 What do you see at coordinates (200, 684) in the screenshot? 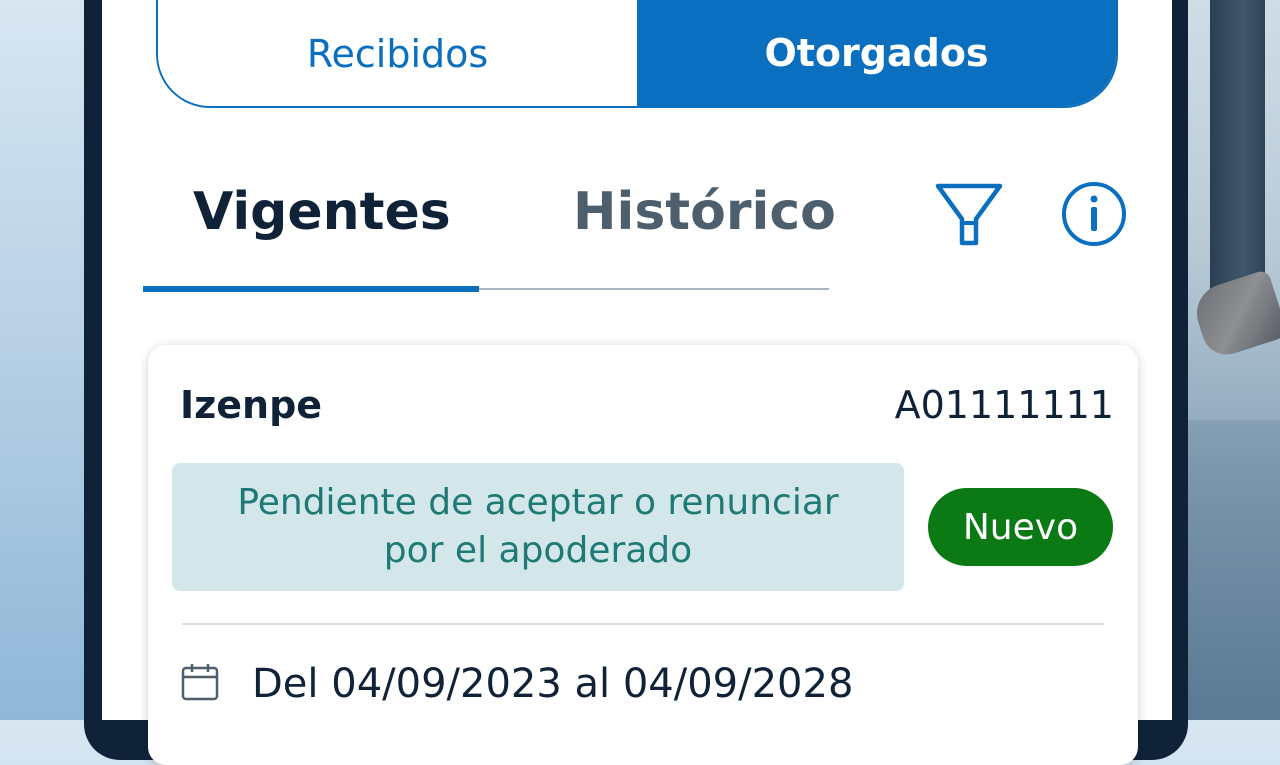
I see `calendar-icon` at bounding box center [200, 684].